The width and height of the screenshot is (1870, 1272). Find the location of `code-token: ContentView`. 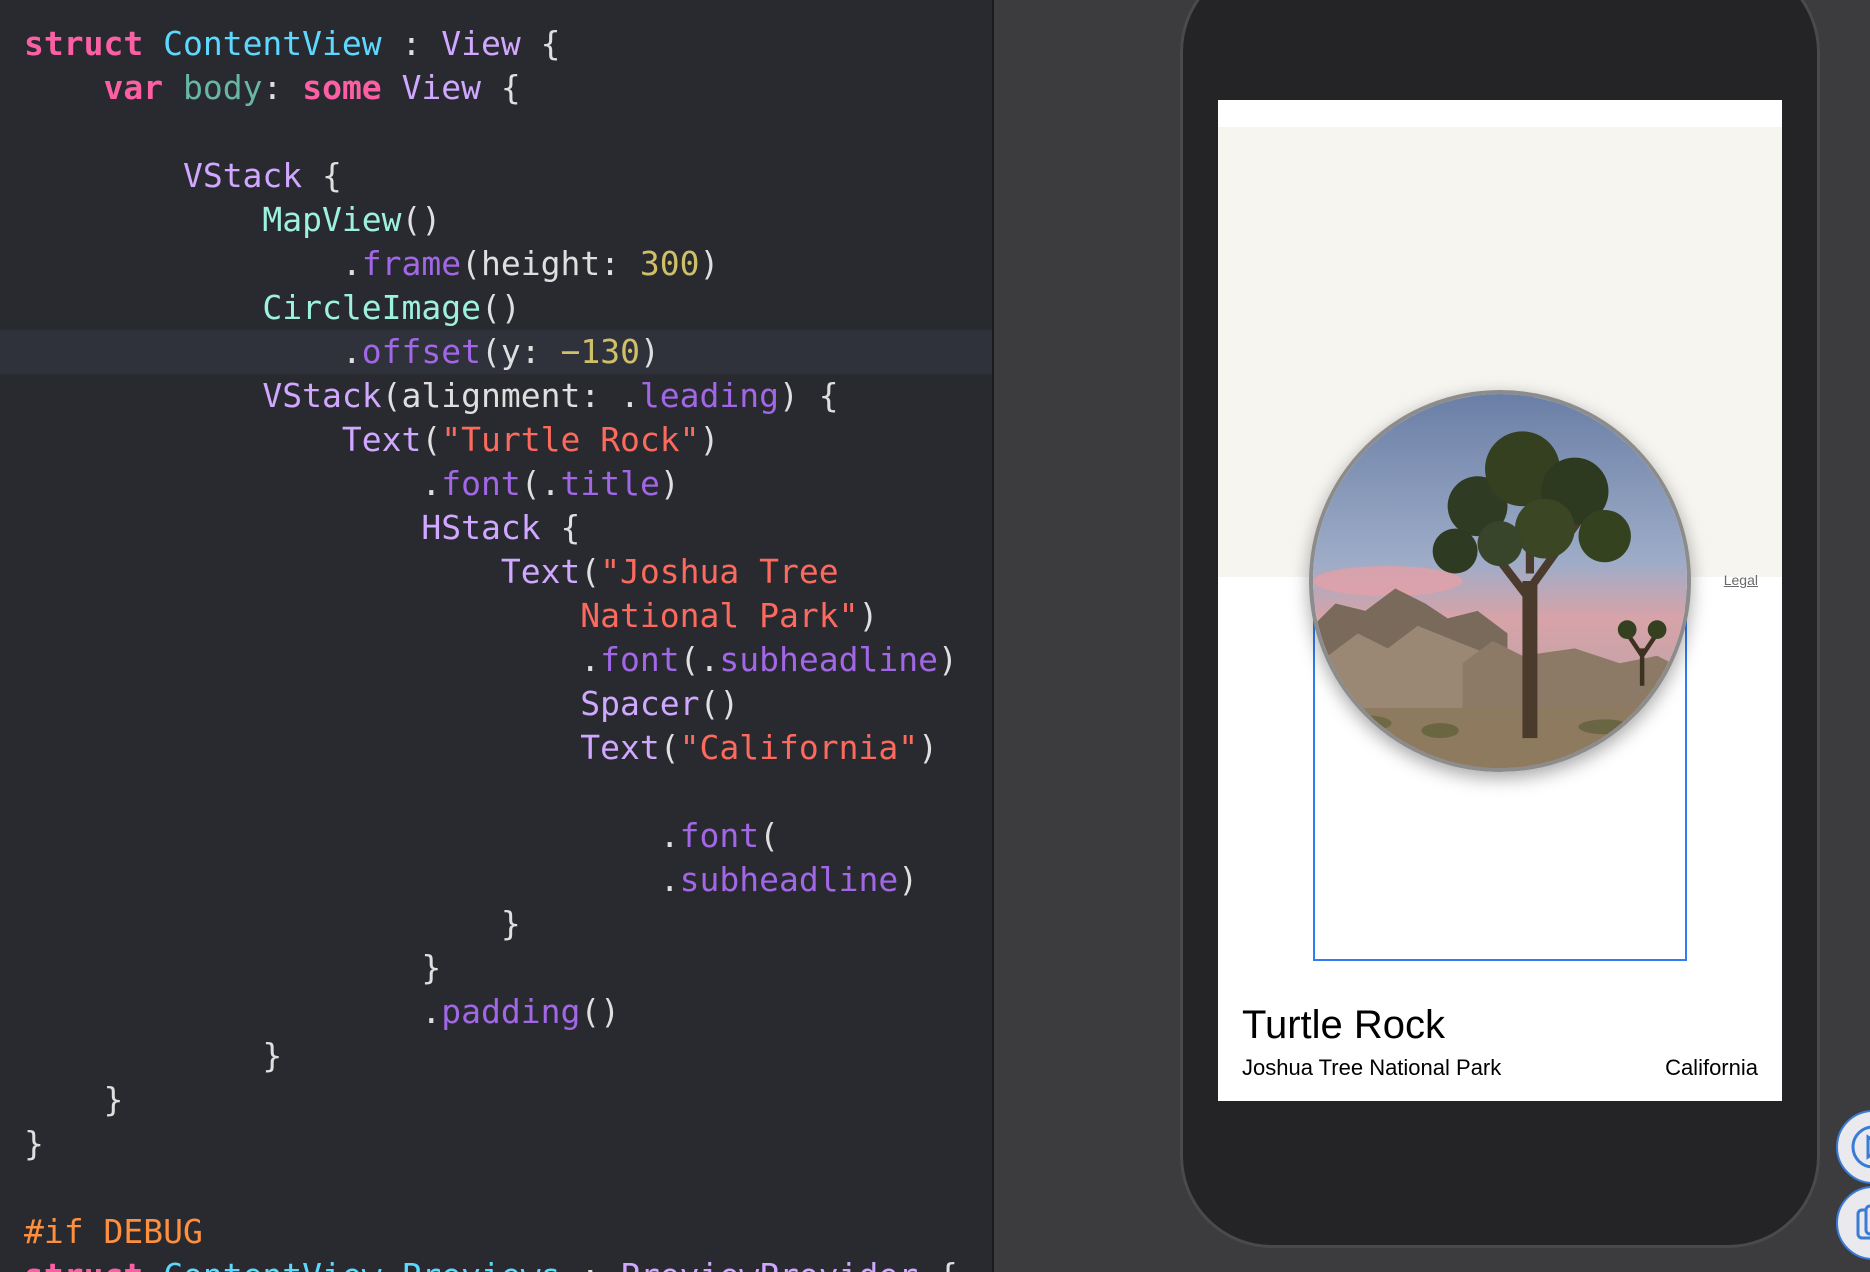

code-token: ContentView is located at coordinates (272, 43).